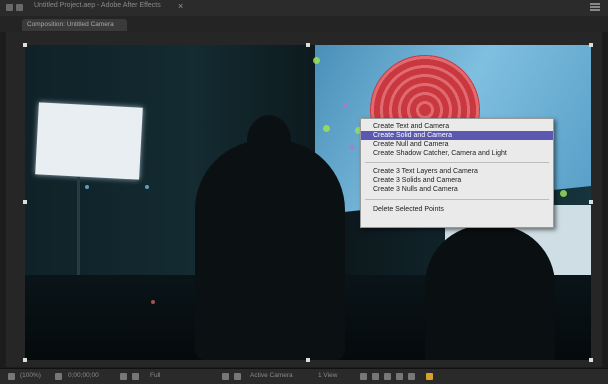 Image resolution: width=608 pixels, height=384 pixels. Describe the element at coordinates (591, 360) in the screenshot. I see `layer-handle-br` at that location.